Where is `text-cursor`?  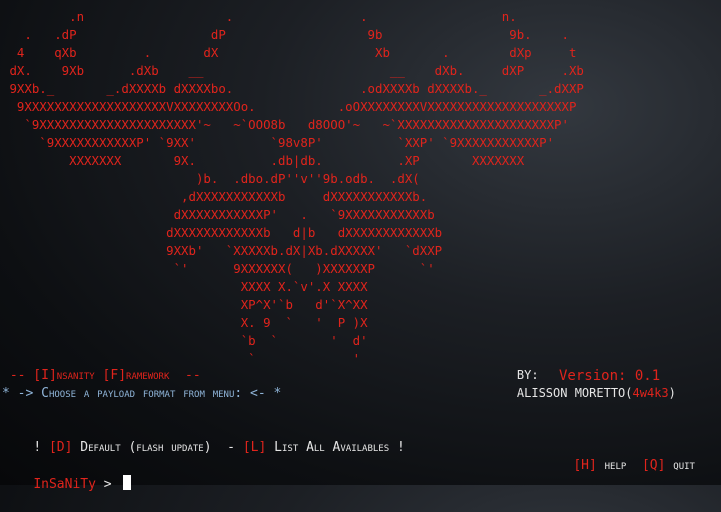
text-cursor is located at coordinates (127, 482).